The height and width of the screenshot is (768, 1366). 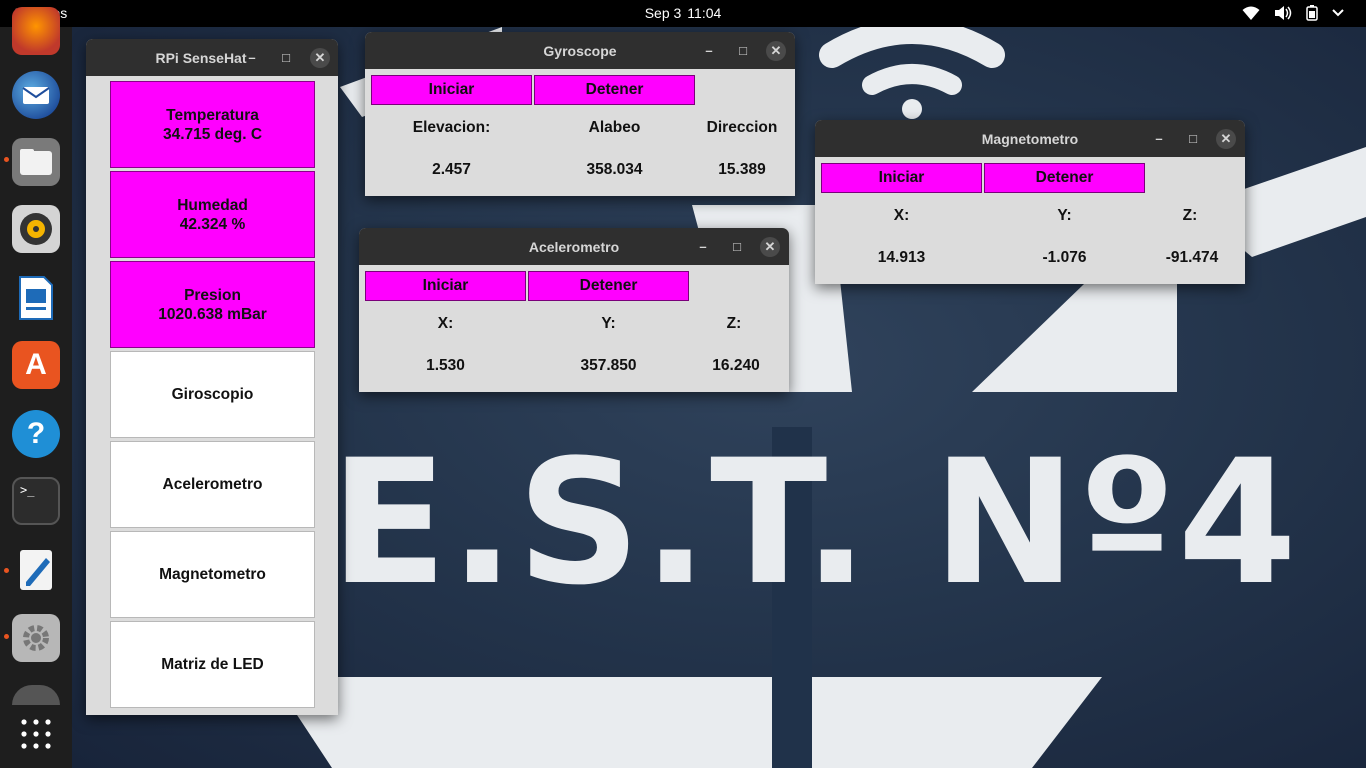 What do you see at coordinates (36, 298) in the screenshot?
I see `impress-icon` at bounding box center [36, 298].